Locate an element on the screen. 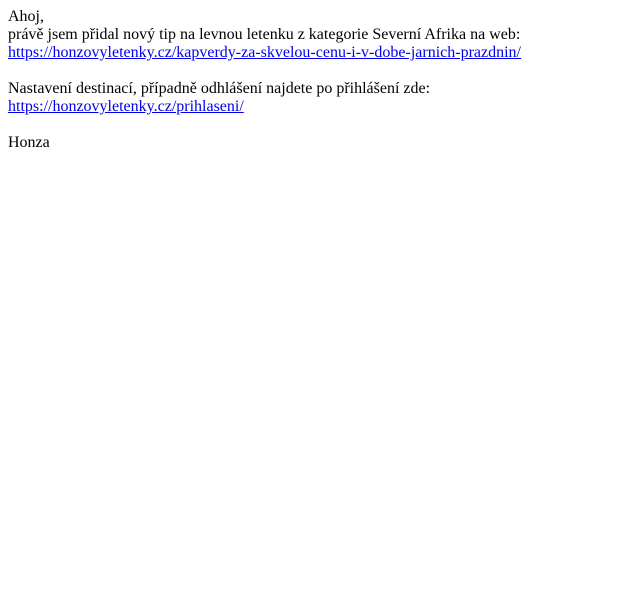  greeting-text: Ahoj, is located at coordinates (26, 16).